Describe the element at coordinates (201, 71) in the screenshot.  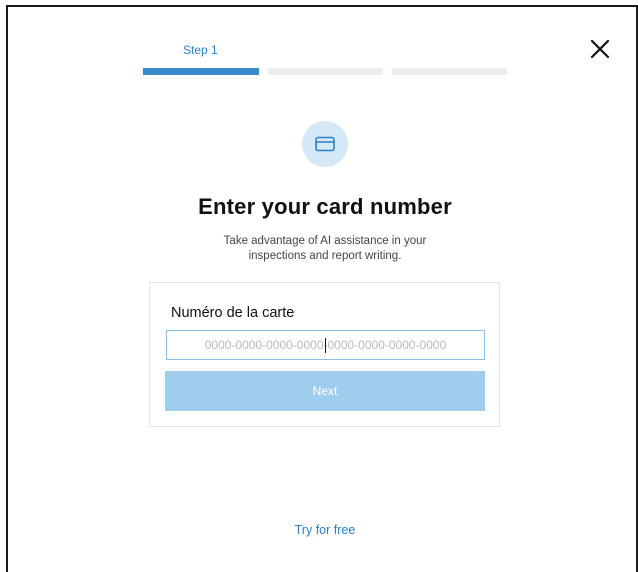
I see `progress-segment-1-active` at that location.